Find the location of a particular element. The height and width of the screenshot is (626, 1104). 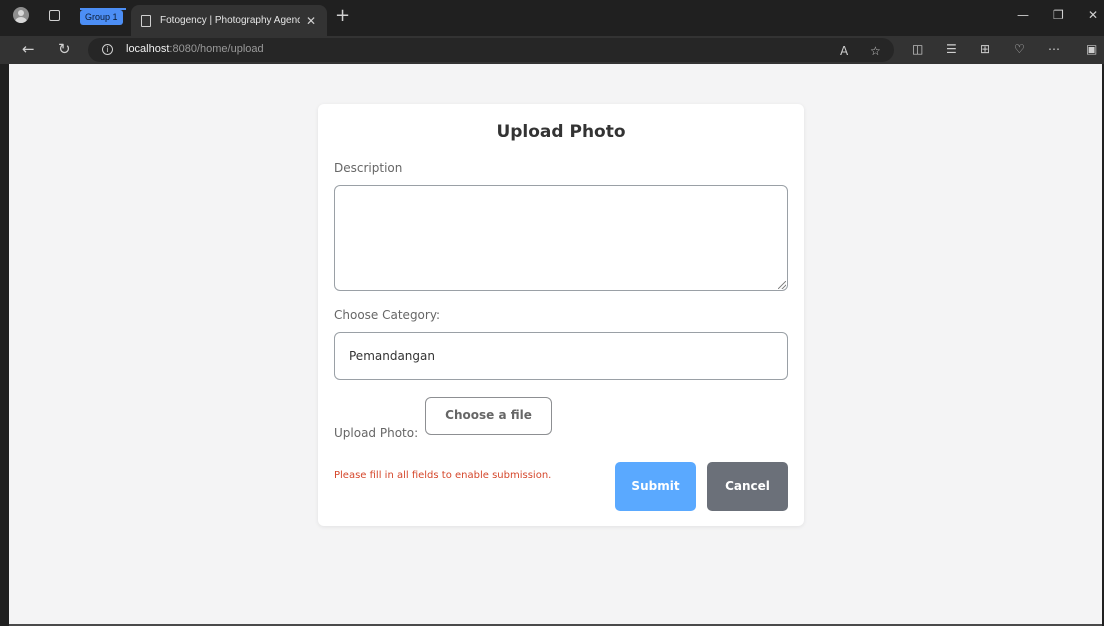

favorites-icon: ☰ is located at coordinates (951, 49).